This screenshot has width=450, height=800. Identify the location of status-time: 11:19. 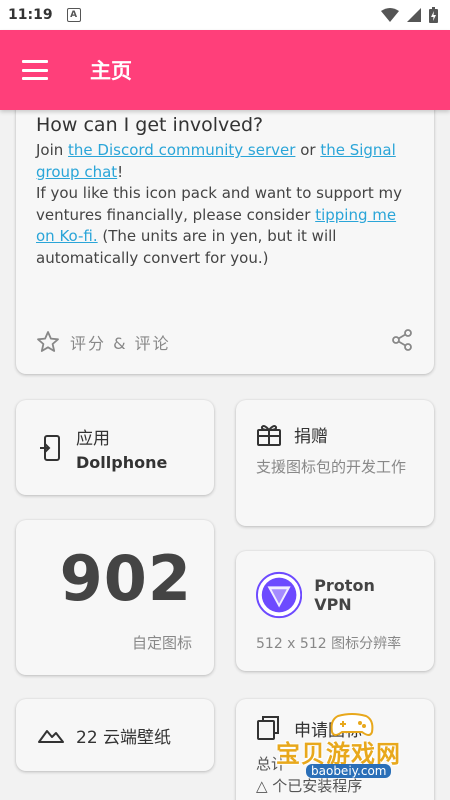
(30, 15).